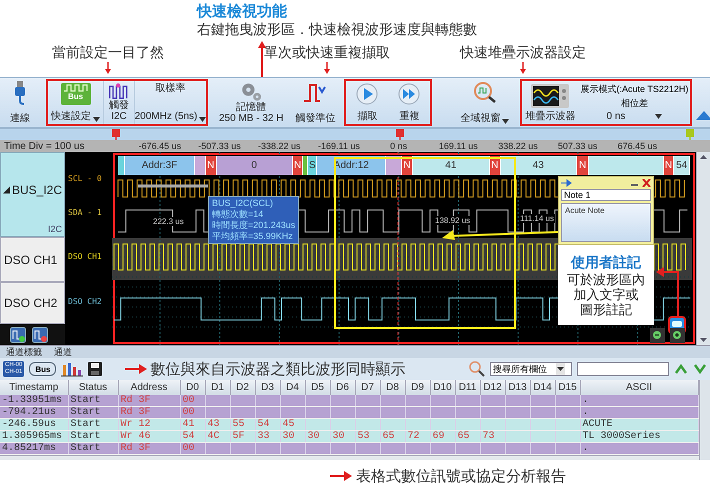 The width and height of the screenshot is (710, 491). I want to click on column-header: D11, so click(467, 387).